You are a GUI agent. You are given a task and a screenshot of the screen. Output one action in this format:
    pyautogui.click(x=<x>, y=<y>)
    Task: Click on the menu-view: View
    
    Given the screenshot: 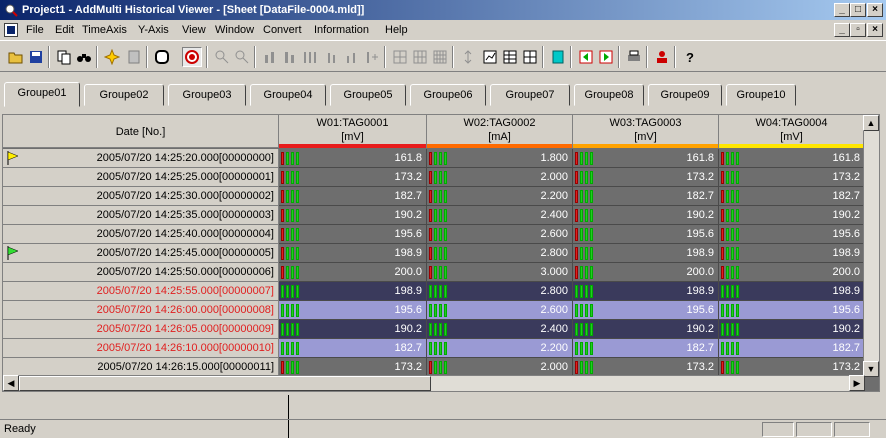 What is the action you would take?
    pyautogui.click(x=194, y=30)
    